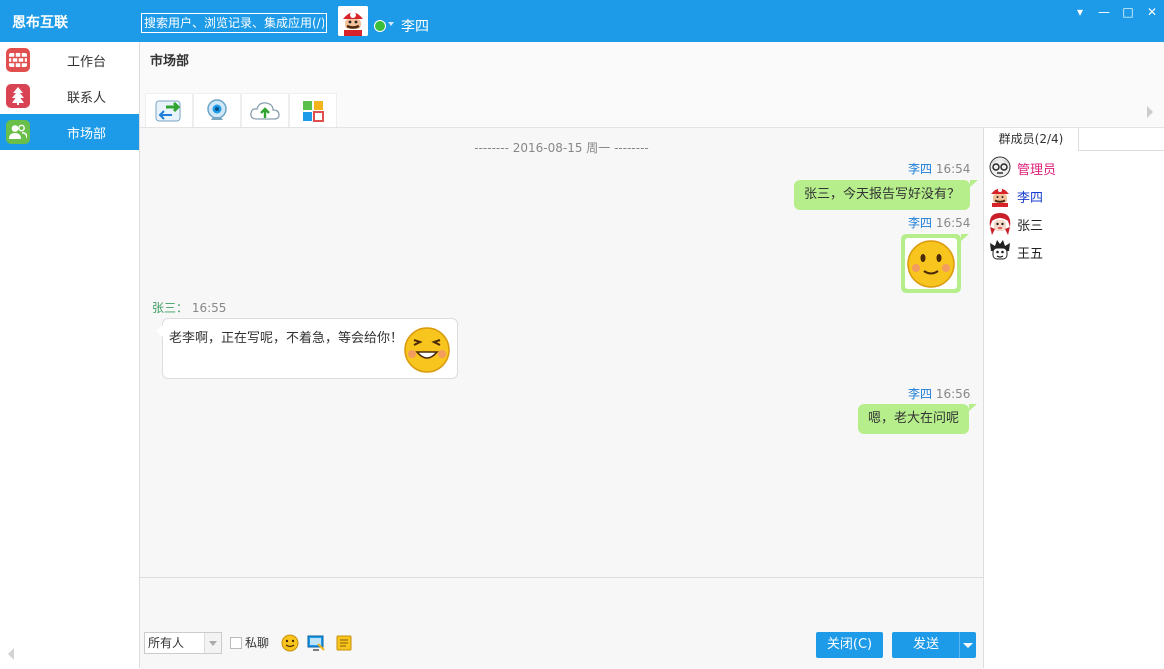 This screenshot has width=1164, height=669. Describe the element at coordinates (931, 264) in the screenshot. I see `smile-emoji` at that location.